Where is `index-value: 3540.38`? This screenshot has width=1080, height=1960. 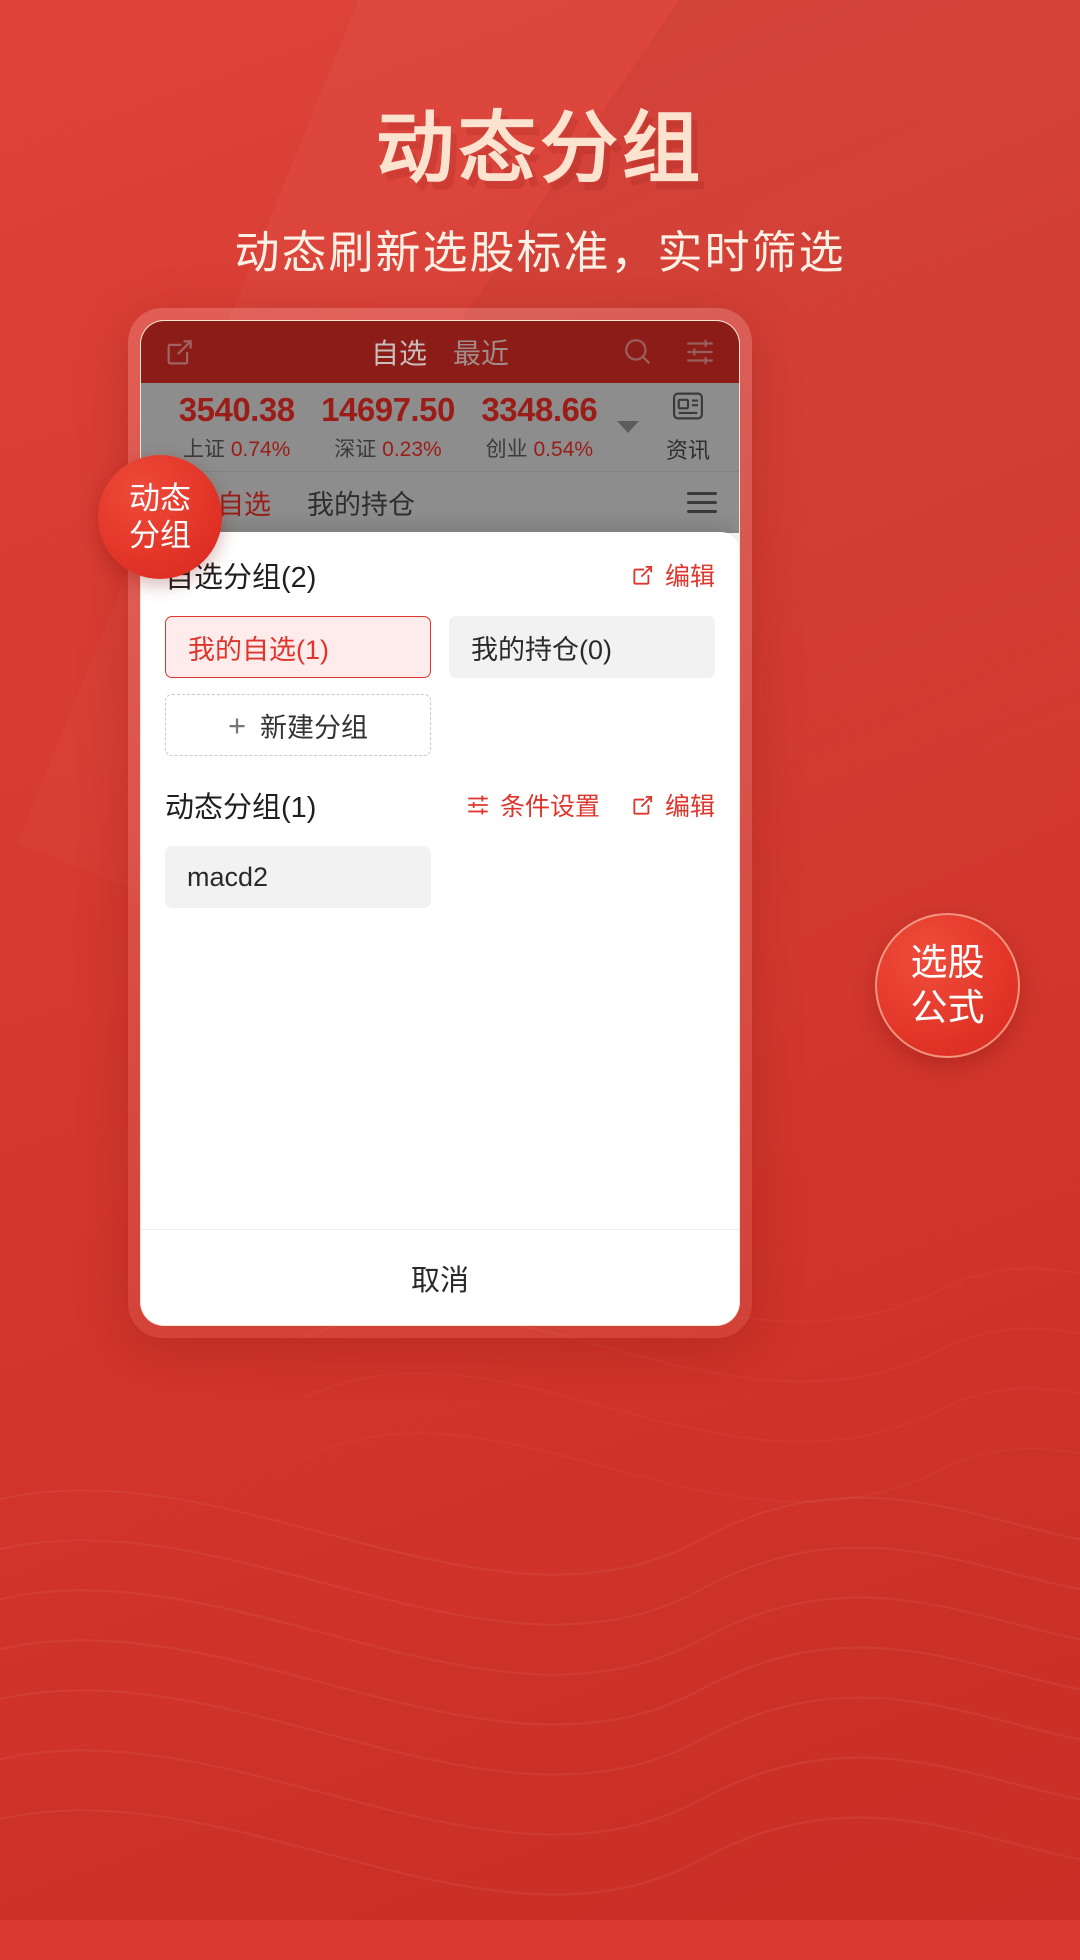 index-value: 3540.38 is located at coordinates (236, 409).